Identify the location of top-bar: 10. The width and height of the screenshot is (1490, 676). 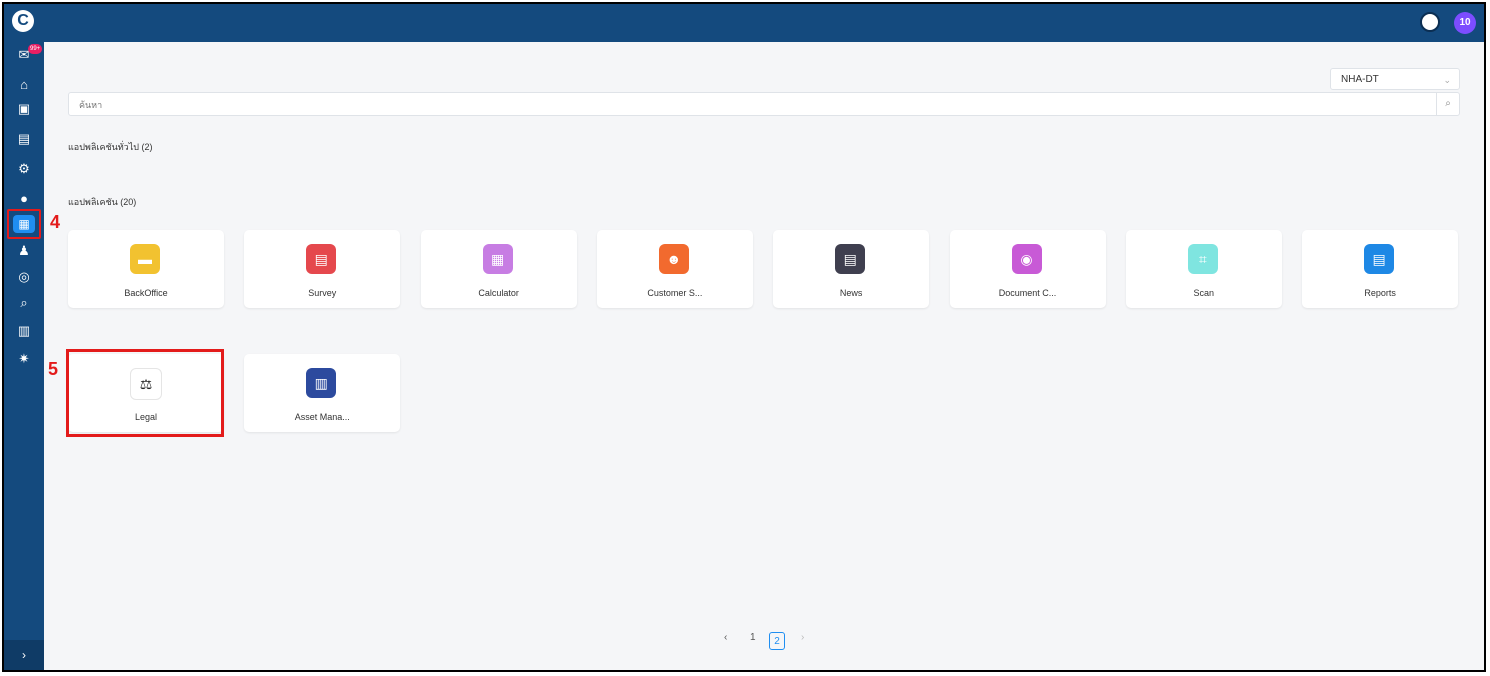
(764, 23).